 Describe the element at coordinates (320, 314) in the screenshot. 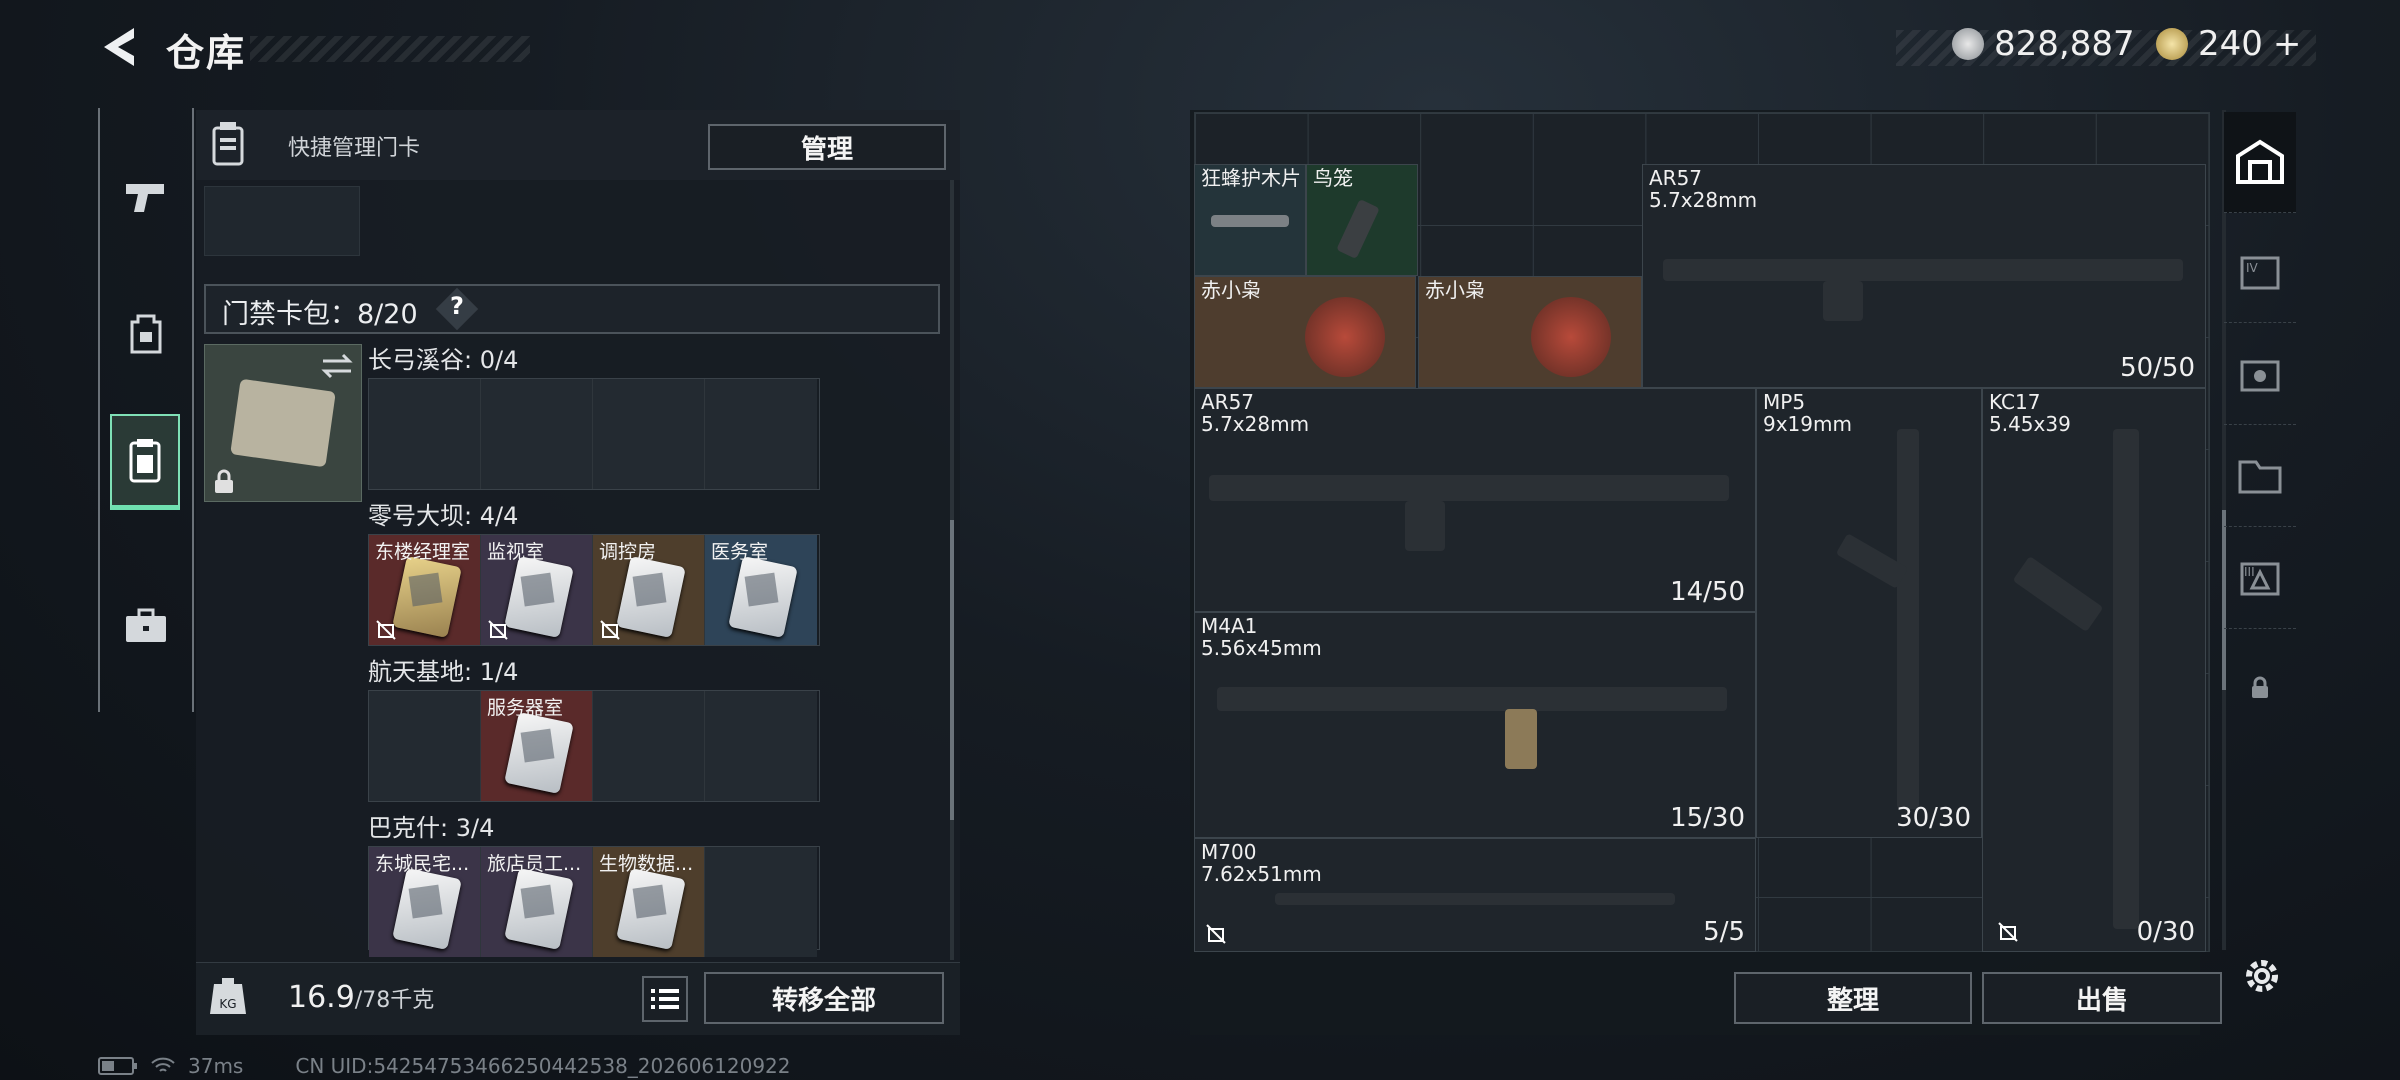

I see `card-pack-capacity: 门禁卡包：8/20` at that location.